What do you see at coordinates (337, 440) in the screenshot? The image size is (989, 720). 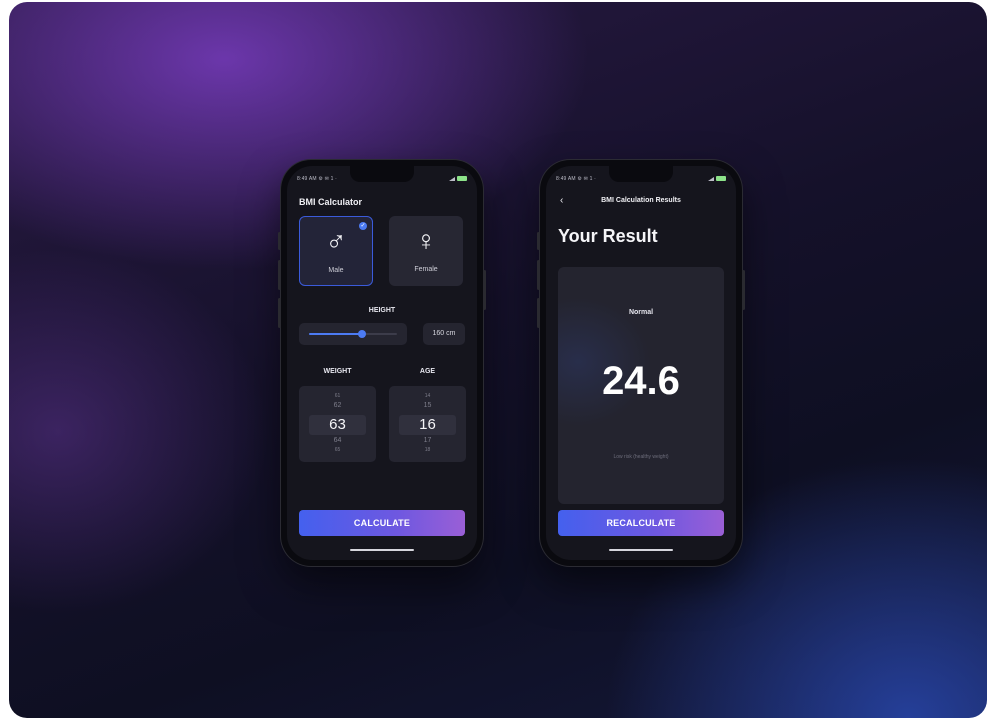 I see `weight-option: 64` at bounding box center [337, 440].